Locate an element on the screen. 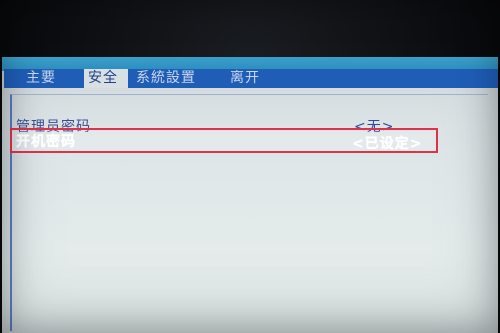 The height and width of the screenshot is (333, 500). tab-system-settings: 系統設置 is located at coordinates (174, 78).